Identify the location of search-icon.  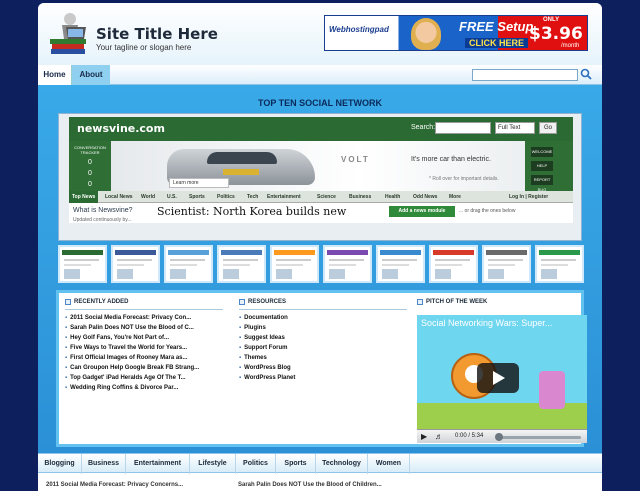
(586, 74).